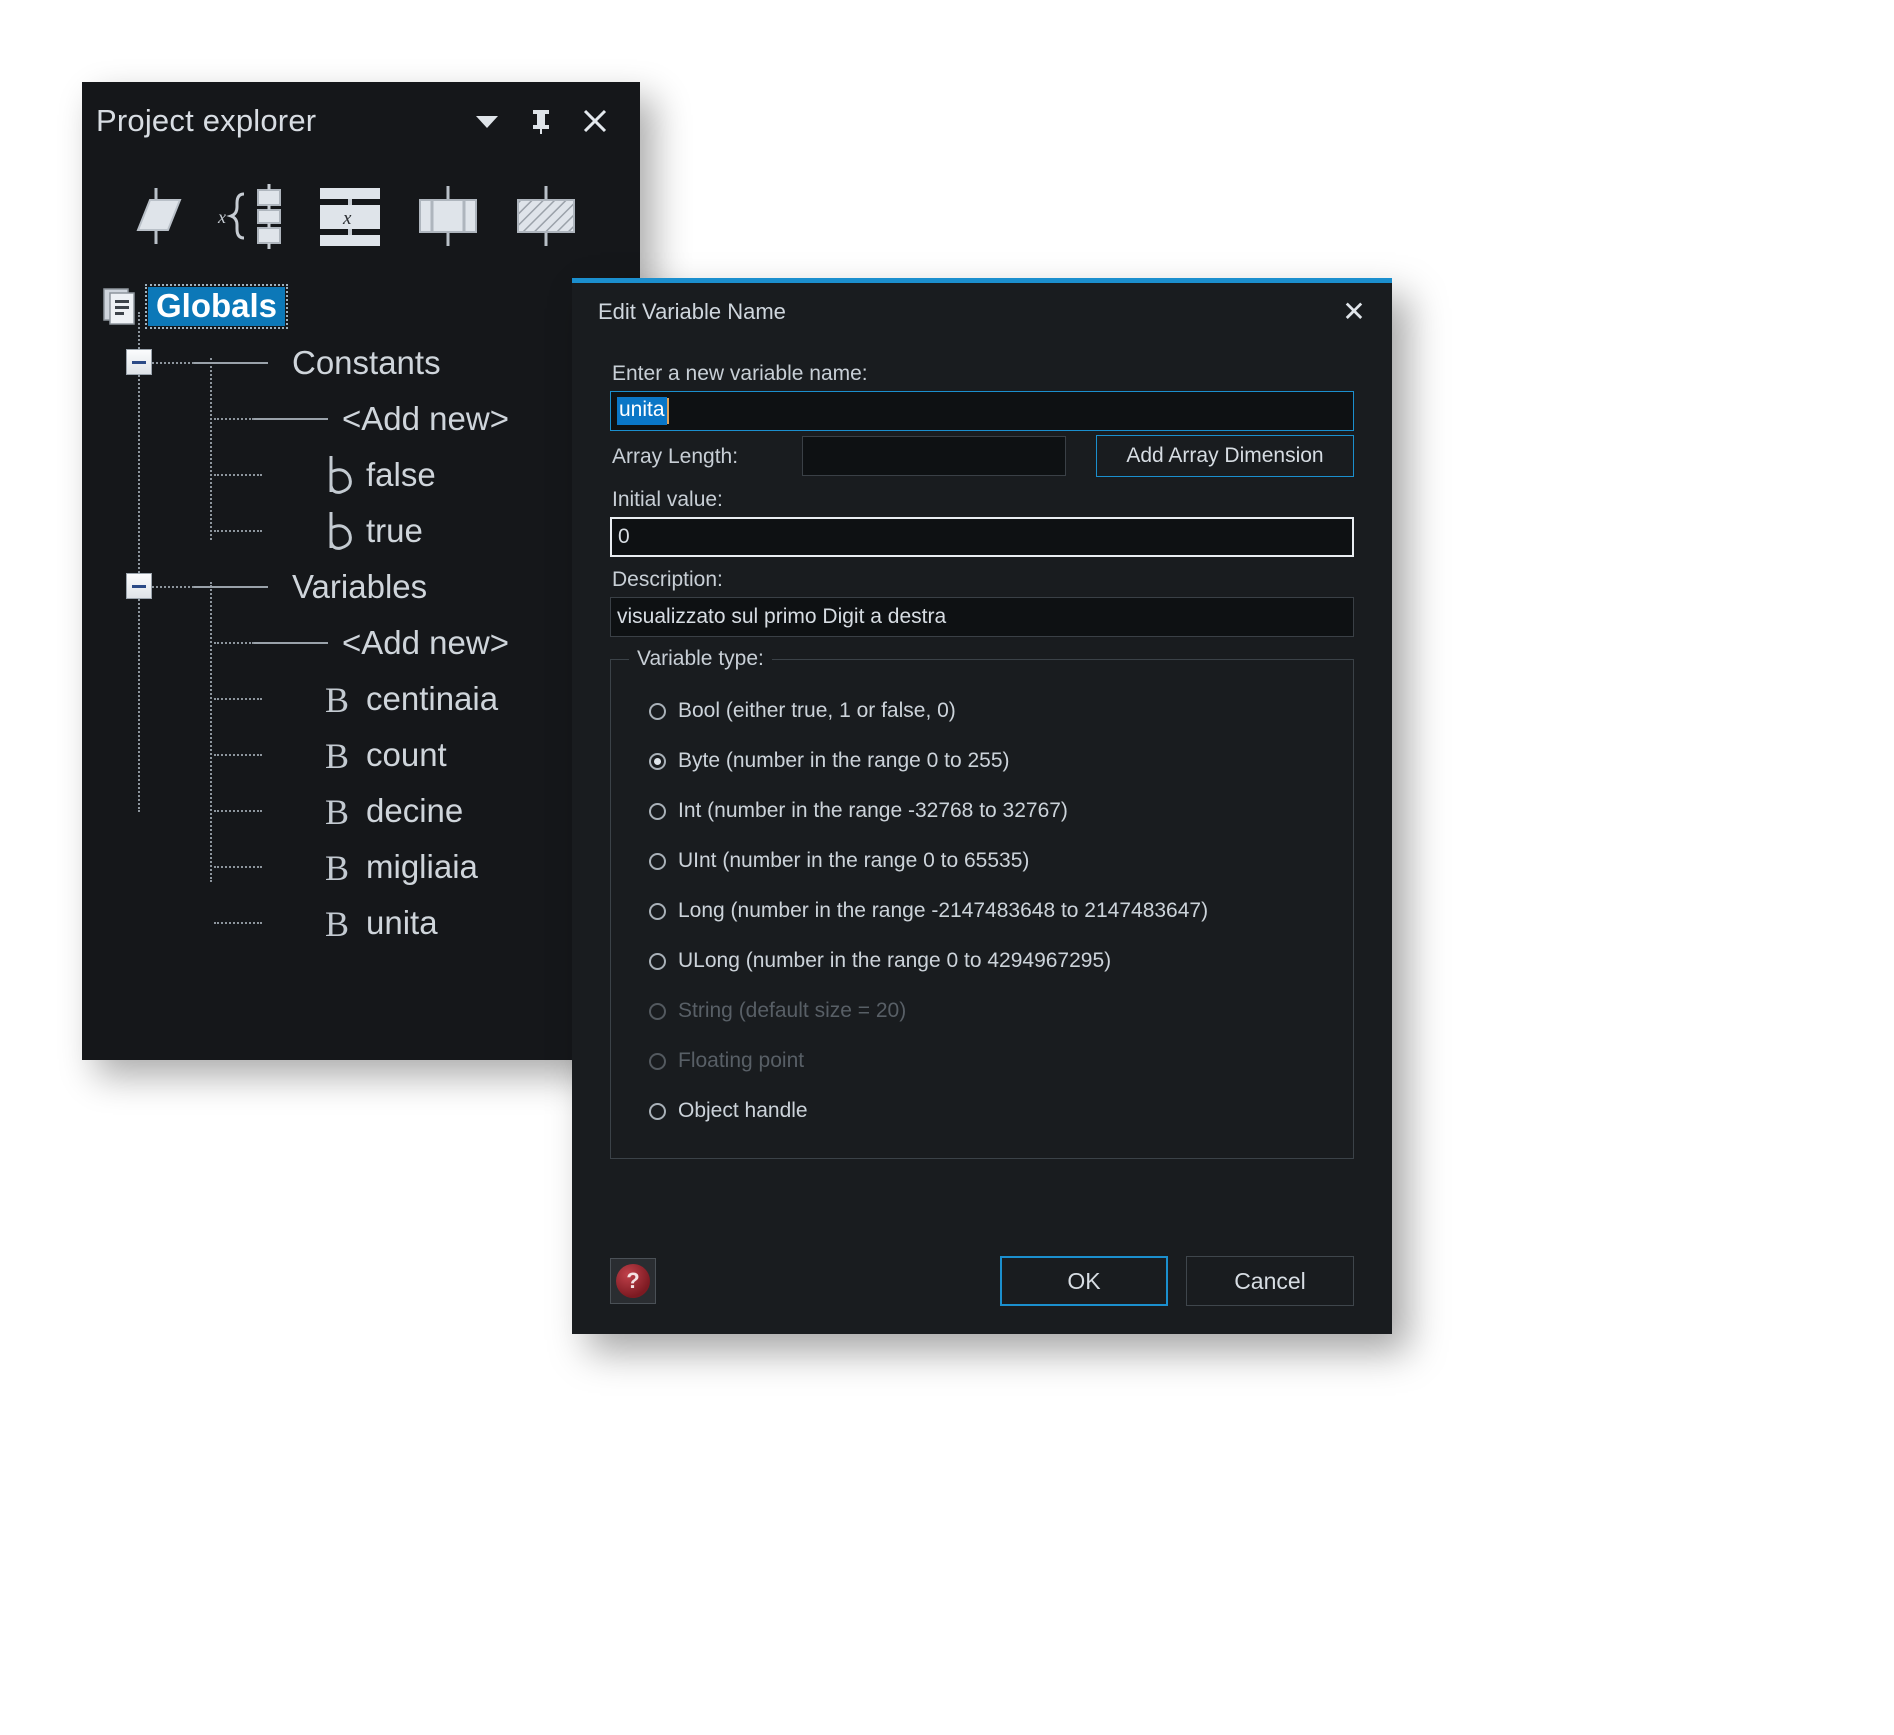  I want to click on radio-string, so click(657, 1011).